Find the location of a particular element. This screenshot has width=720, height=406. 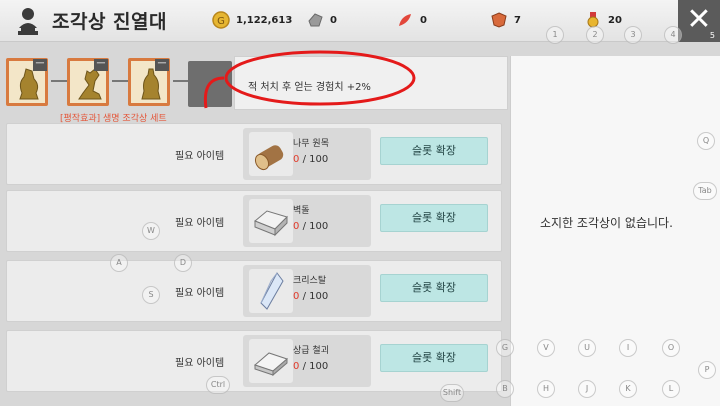

key-hint: G is located at coordinates (505, 348).